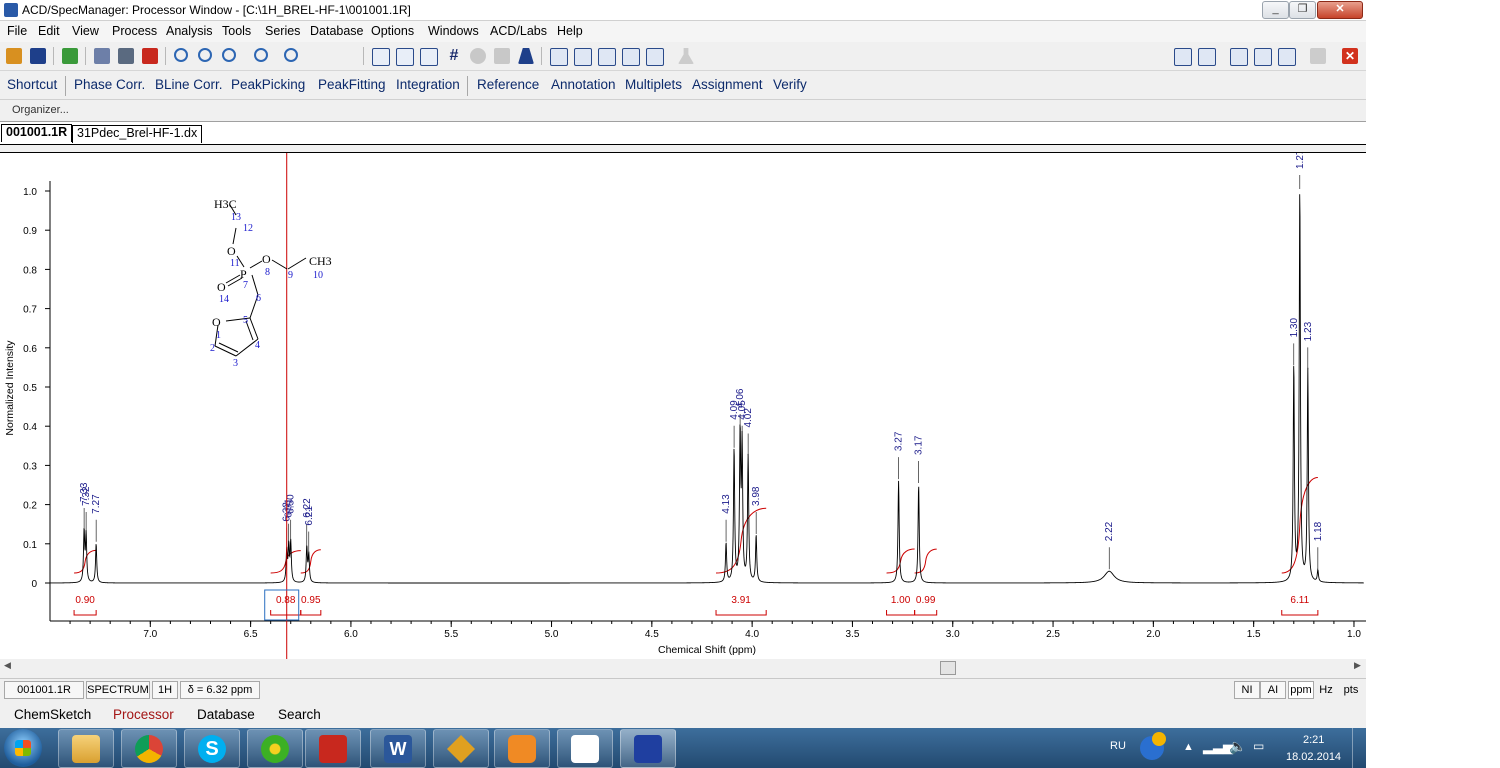  What do you see at coordinates (1247, 690) in the screenshot?
I see `status-ni: NI` at bounding box center [1247, 690].